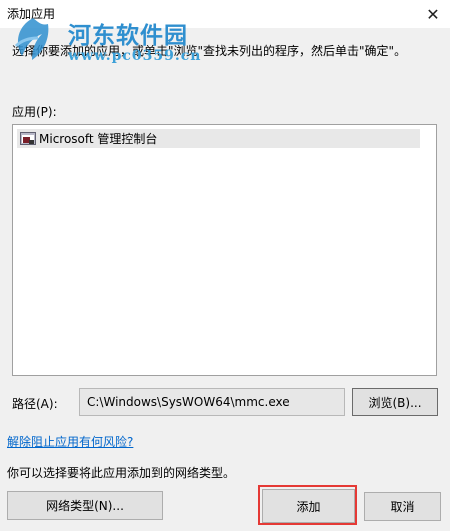 The width and height of the screenshot is (450, 531). Describe the element at coordinates (402, 506) in the screenshot. I see `cancel-button: 取消` at that location.